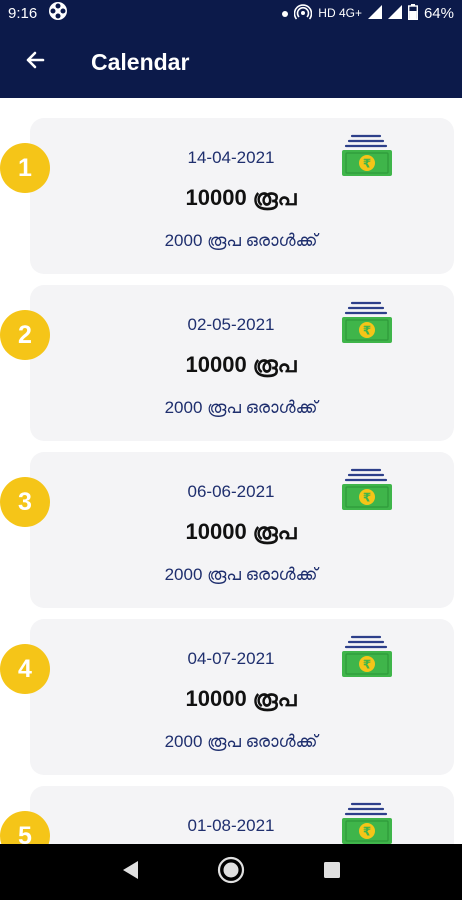 This screenshot has width=462, height=900. I want to click on installment-date: 01-08-2021, so click(231, 825).